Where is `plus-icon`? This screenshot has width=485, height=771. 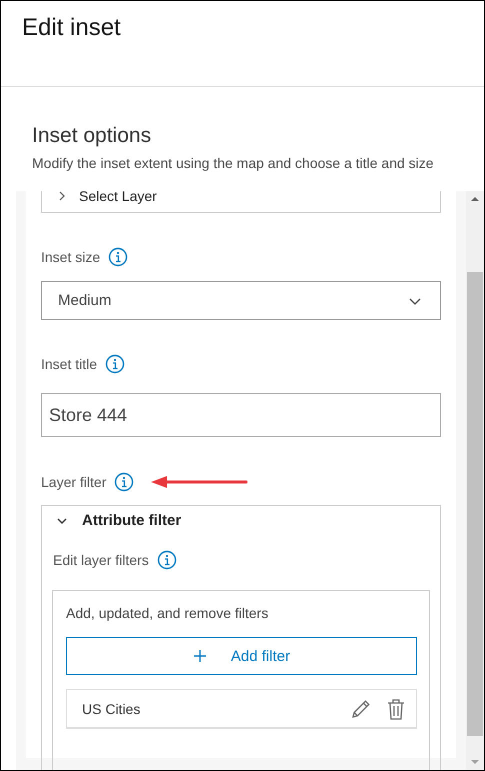 plus-icon is located at coordinates (199, 656).